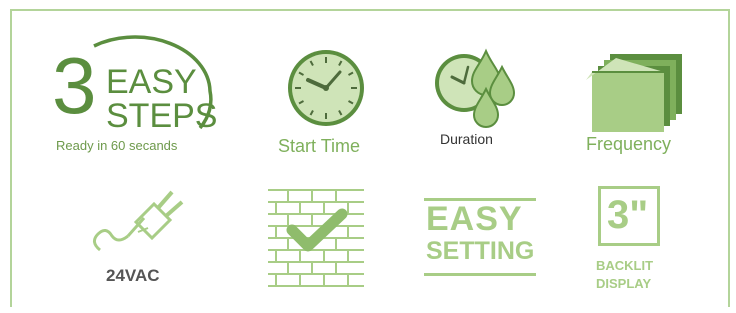  I want to click on feature-wall-mount, so click(318, 238).